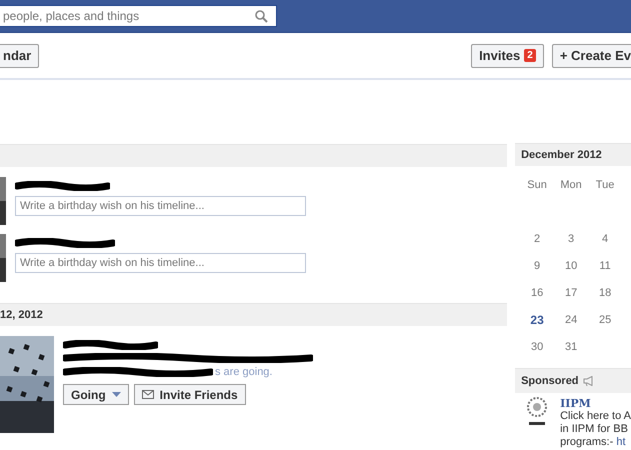  What do you see at coordinates (571, 238) in the screenshot?
I see `calendar-day: 3` at bounding box center [571, 238].